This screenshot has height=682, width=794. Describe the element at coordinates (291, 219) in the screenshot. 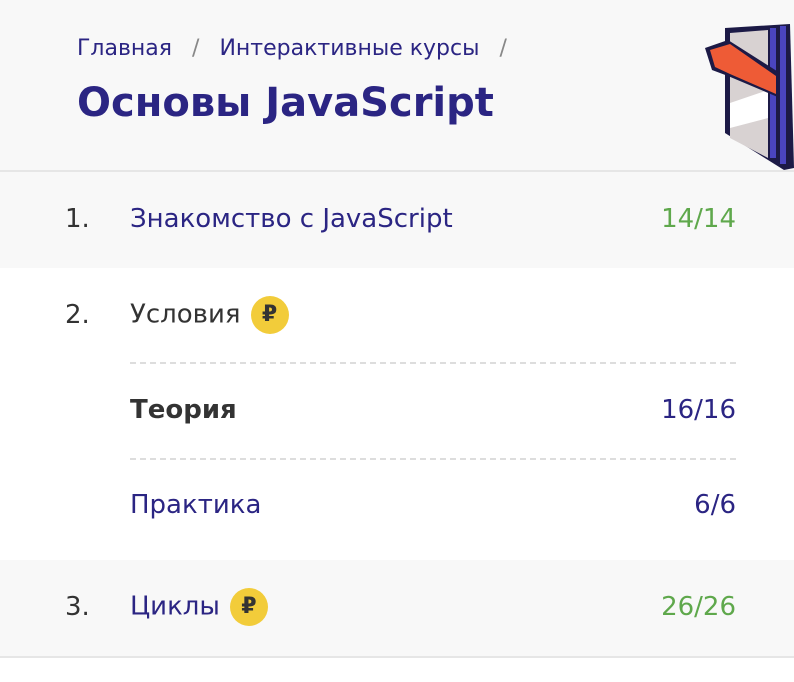

I see `lesson-title: Знакомство с JavaScript` at that location.